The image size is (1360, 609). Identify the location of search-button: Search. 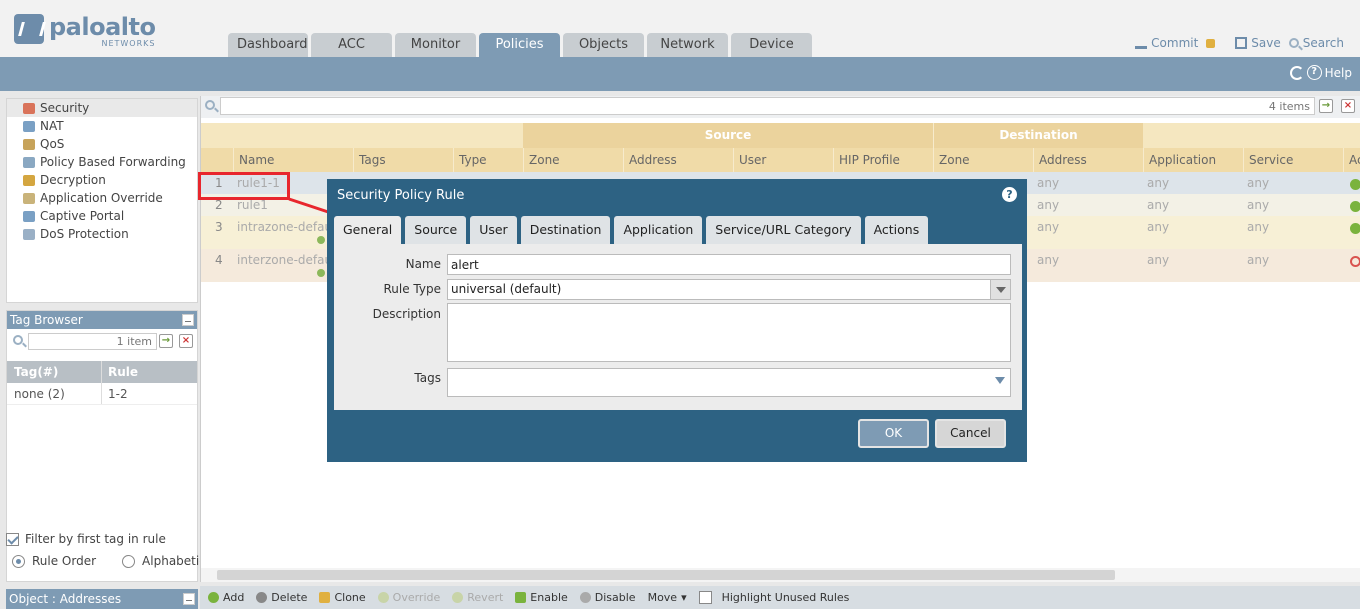
(1316, 43).